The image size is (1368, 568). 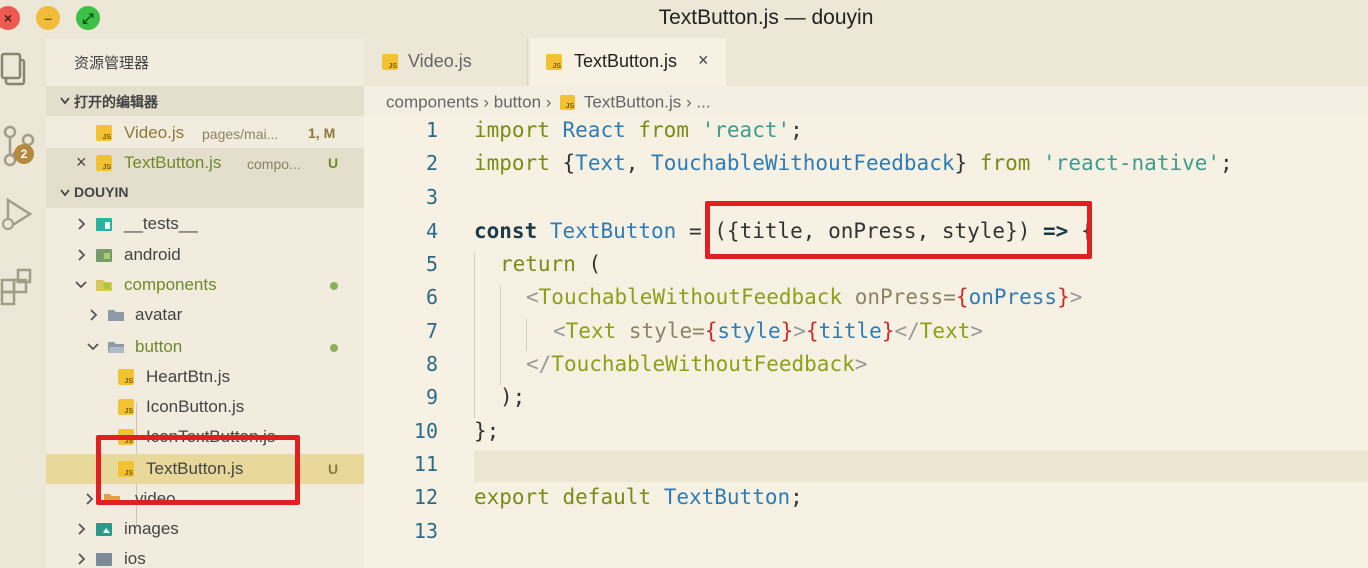 I want to click on open-editor-name: TextButton.js, so click(x=173, y=162).